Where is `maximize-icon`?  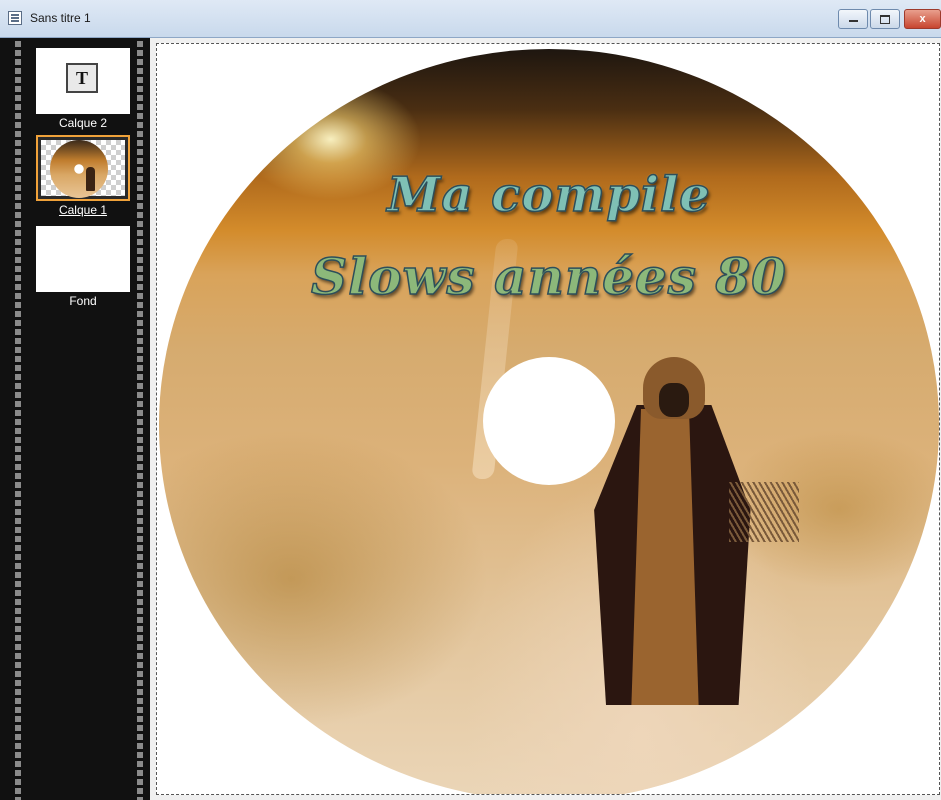
maximize-icon is located at coordinates (885, 19).